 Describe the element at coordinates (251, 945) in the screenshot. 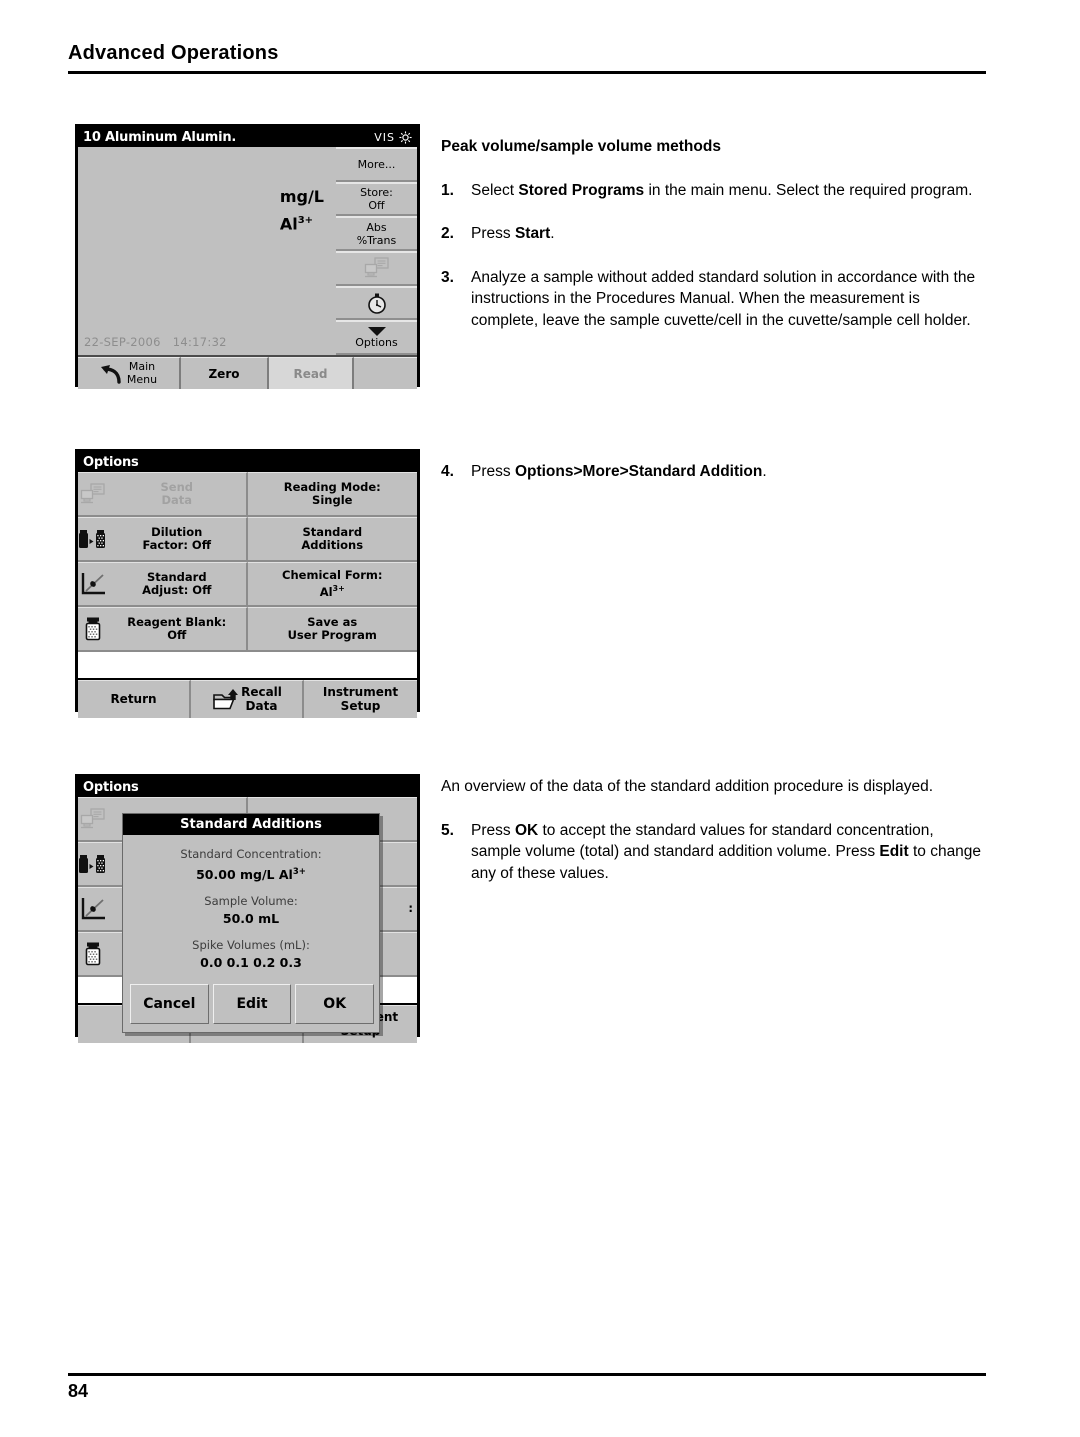

I see `spike-volumes-label: Spike Volumes (mL):` at that location.